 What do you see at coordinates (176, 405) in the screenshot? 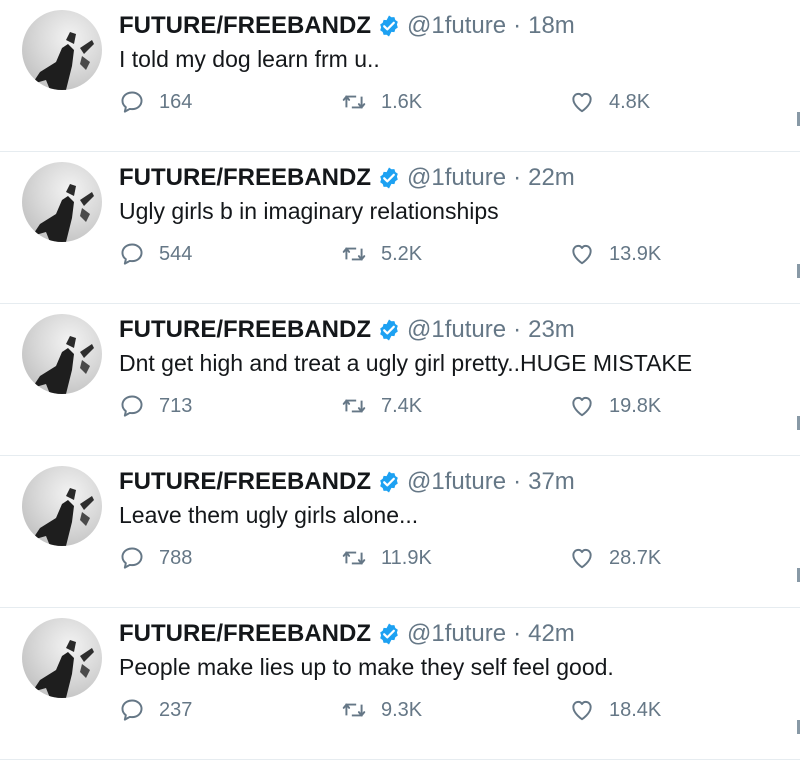
I see `reply-count: 713` at bounding box center [176, 405].